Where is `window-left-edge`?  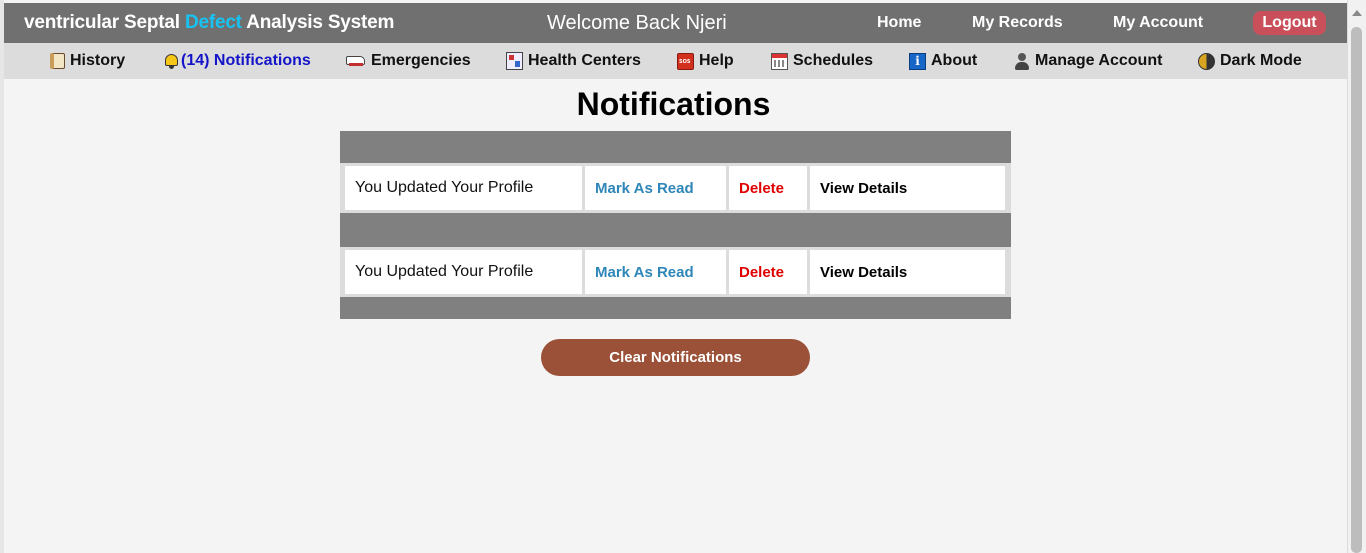 window-left-edge is located at coordinates (2, 276).